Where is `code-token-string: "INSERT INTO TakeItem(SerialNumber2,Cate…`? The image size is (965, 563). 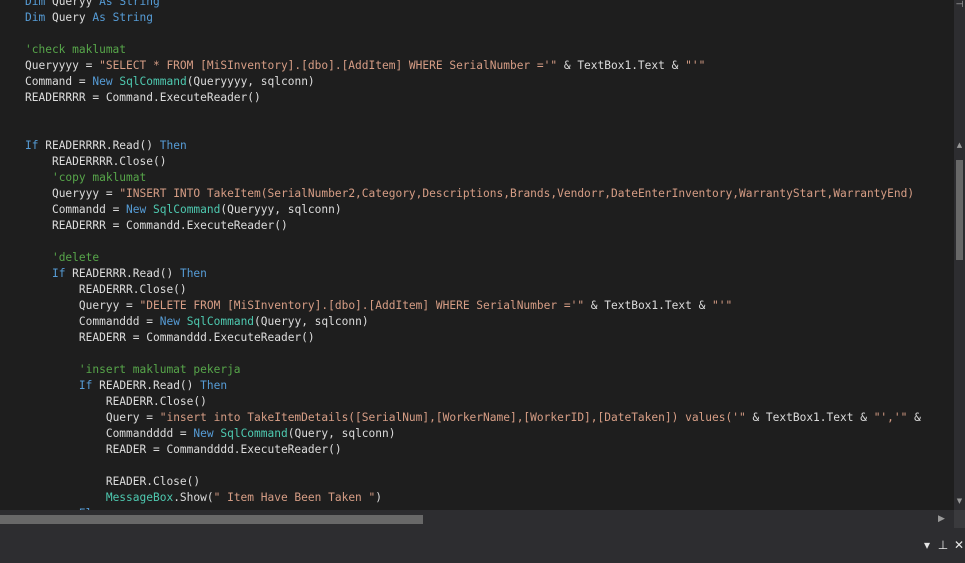
code-token-string: "INSERT INTO TakeItem(SerialNumber2,Cate… is located at coordinates (517, 193).